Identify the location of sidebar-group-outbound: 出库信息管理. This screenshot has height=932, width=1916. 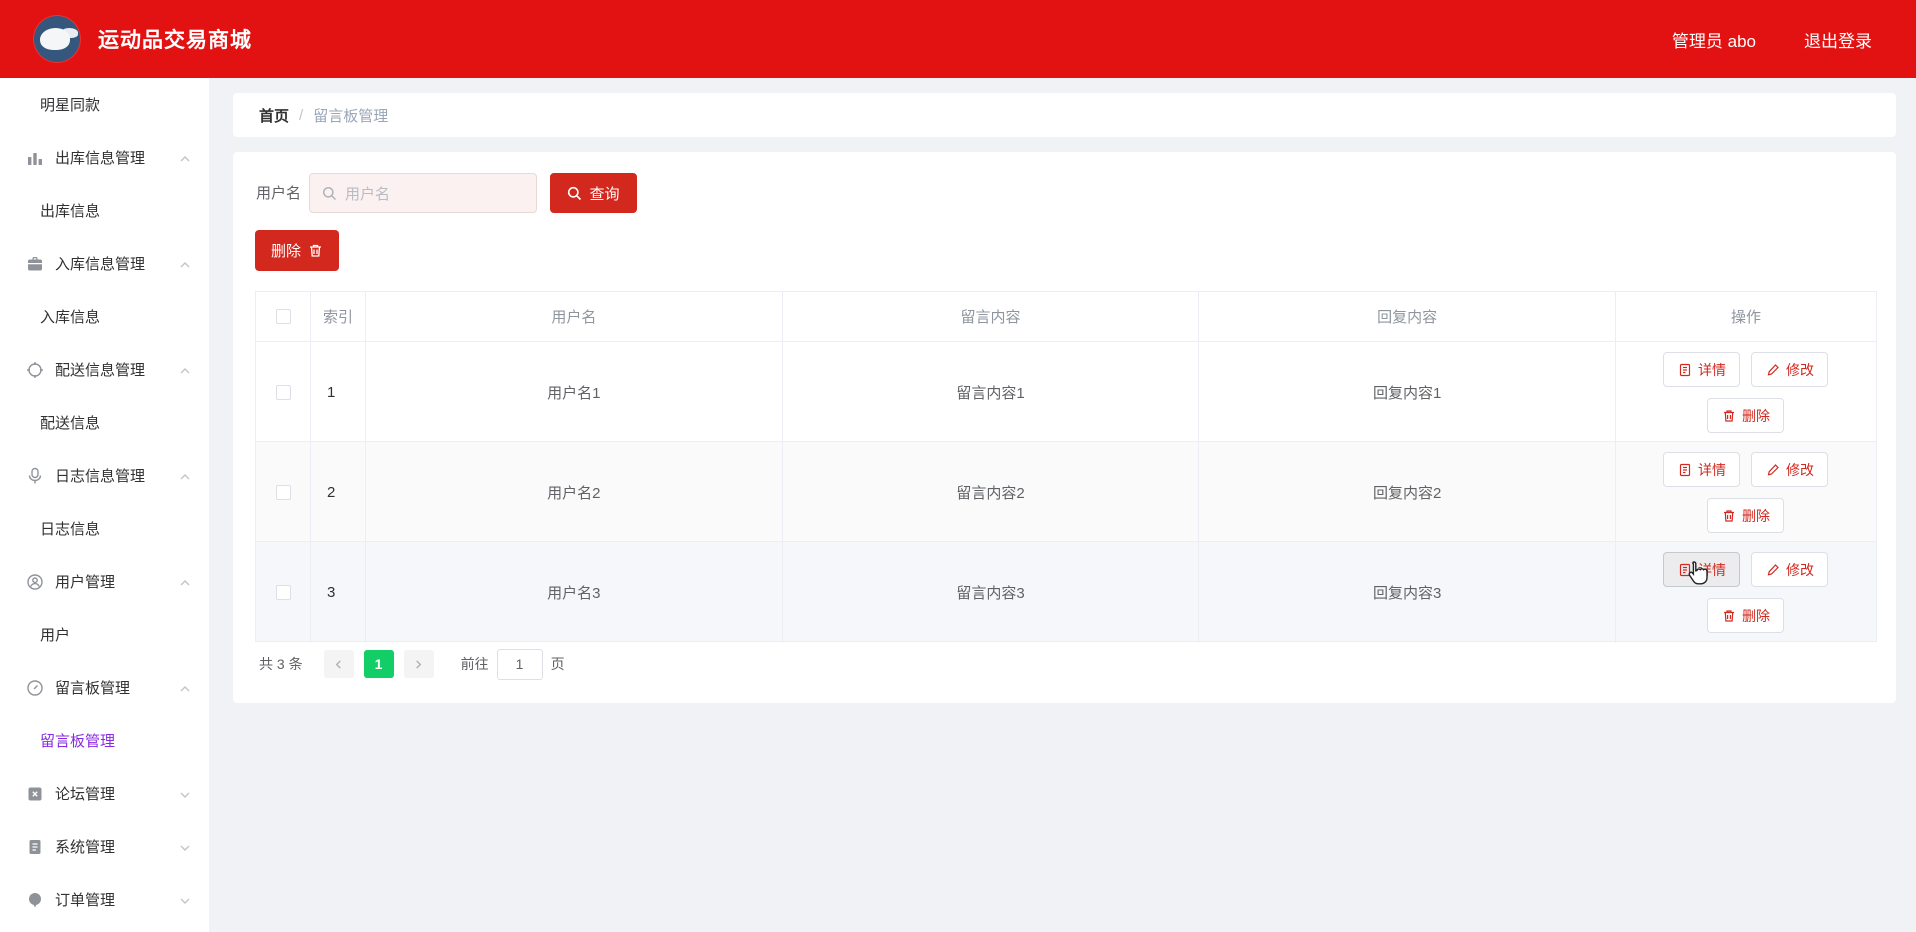
(104, 157).